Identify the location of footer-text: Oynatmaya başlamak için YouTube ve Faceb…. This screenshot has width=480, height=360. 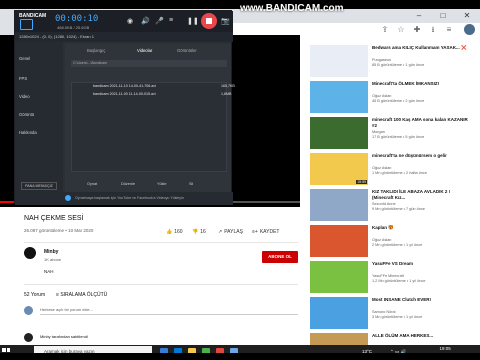
(129, 198).